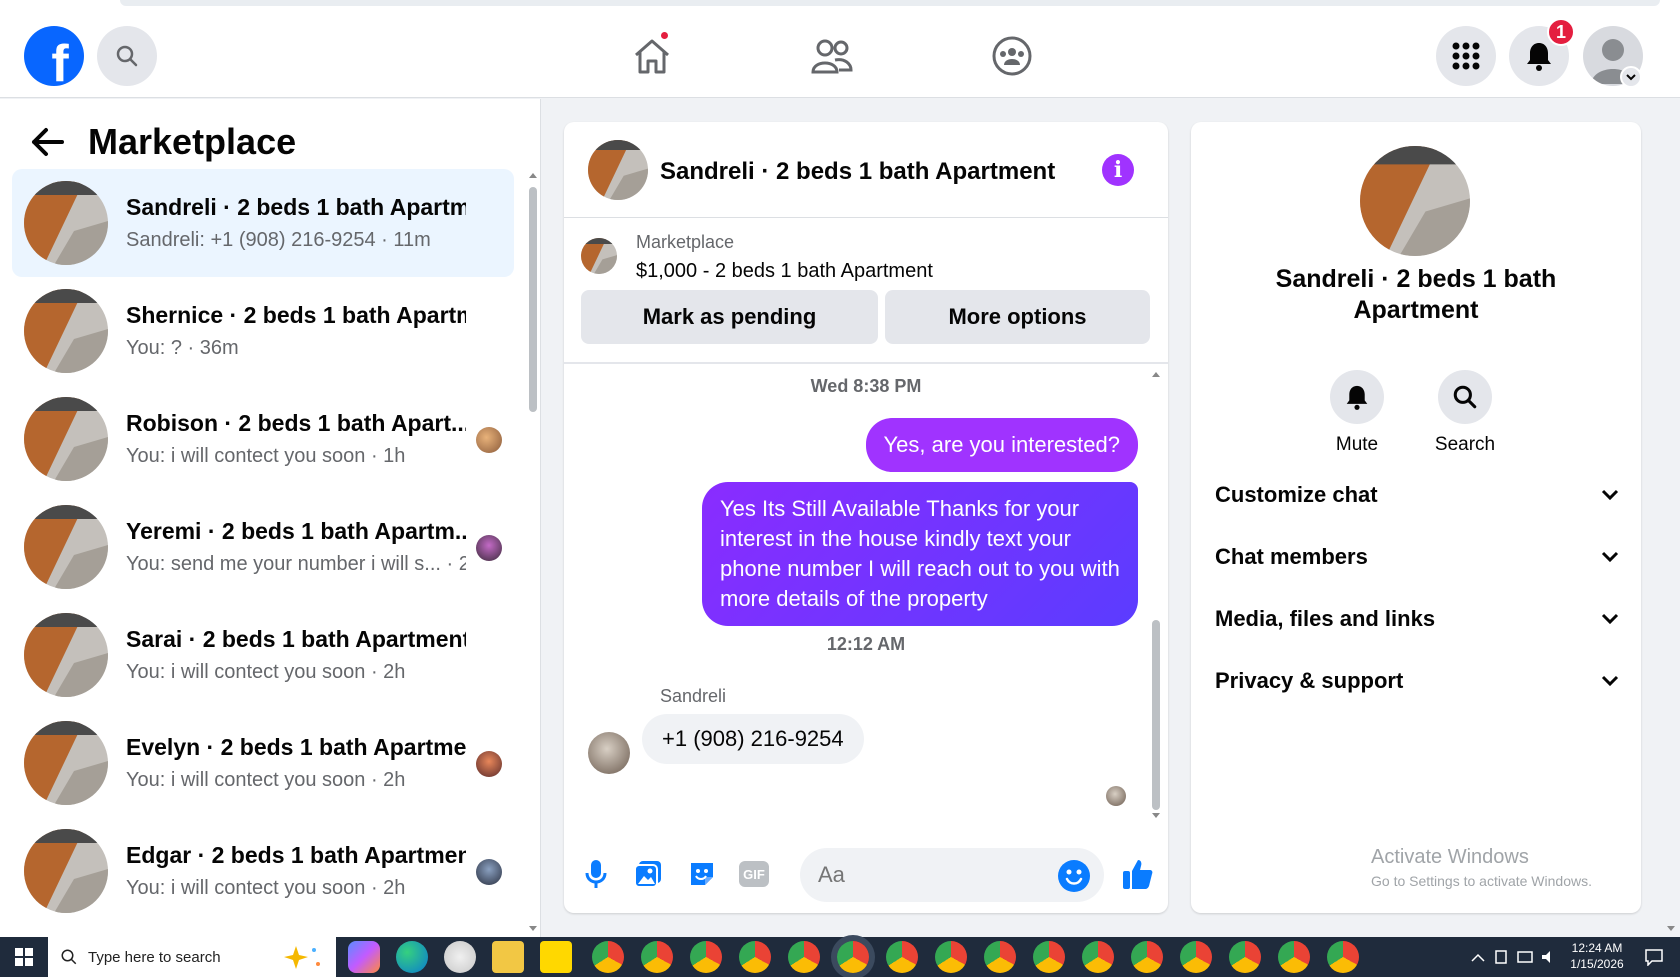 The height and width of the screenshot is (977, 1680). What do you see at coordinates (853, 957) in the screenshot?
I see `chrome-app-icon-active` at bounding box center [853, 957].